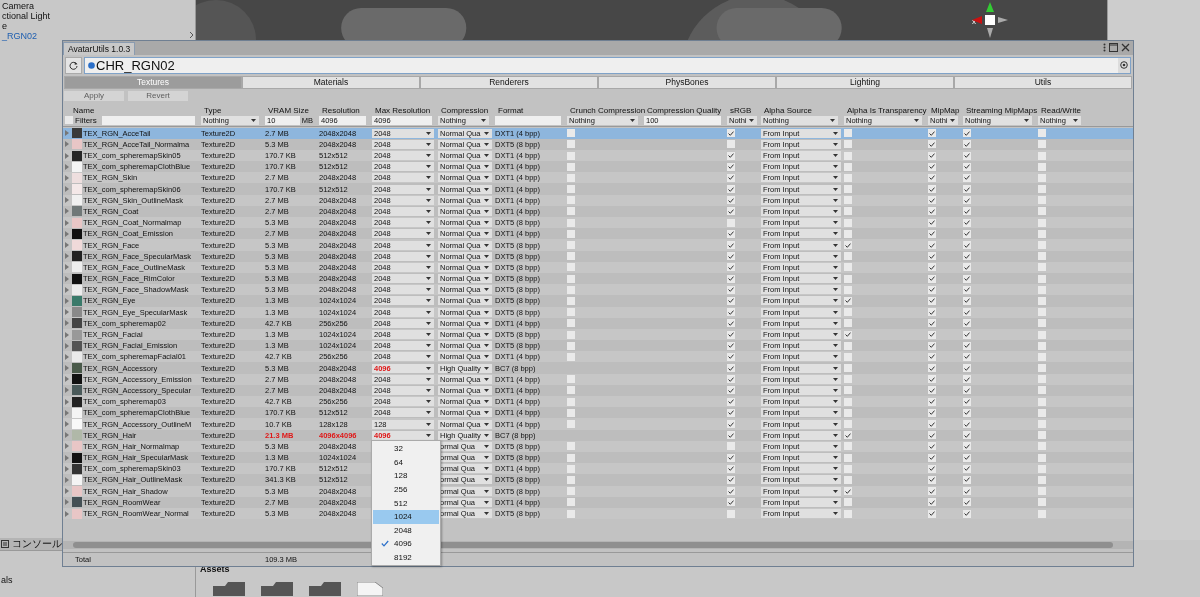 This screenshot has width=1200, height=597. Describe the element at coordinates (98, 580) in the screenshot. I see `project-item: als` at that location.